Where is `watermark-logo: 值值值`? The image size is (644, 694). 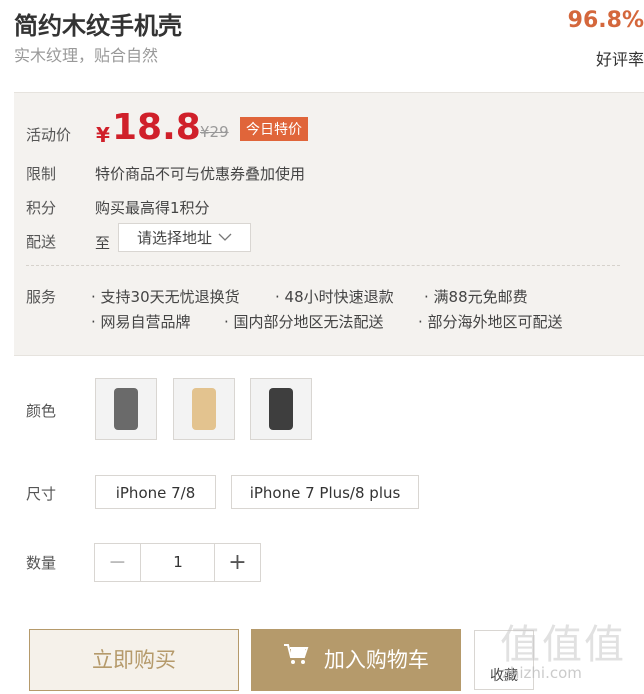 watermark-logo: 值值值 is located at coordinates (563, 645).